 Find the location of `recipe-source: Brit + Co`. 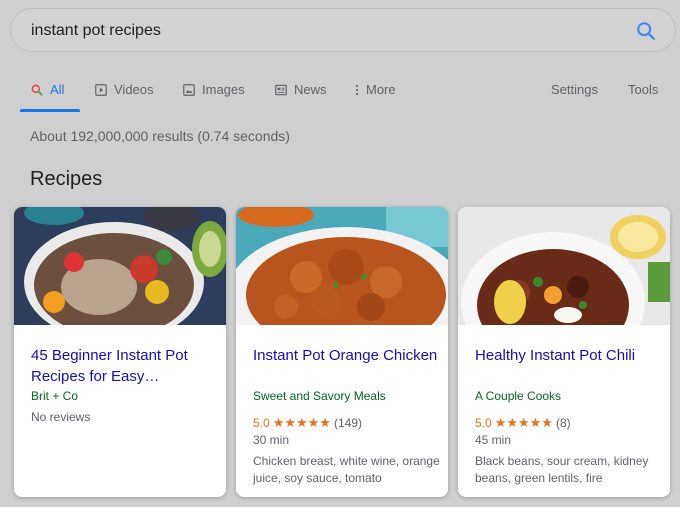

recipe-source: Brit + Co is located at coordinates (55, 396).